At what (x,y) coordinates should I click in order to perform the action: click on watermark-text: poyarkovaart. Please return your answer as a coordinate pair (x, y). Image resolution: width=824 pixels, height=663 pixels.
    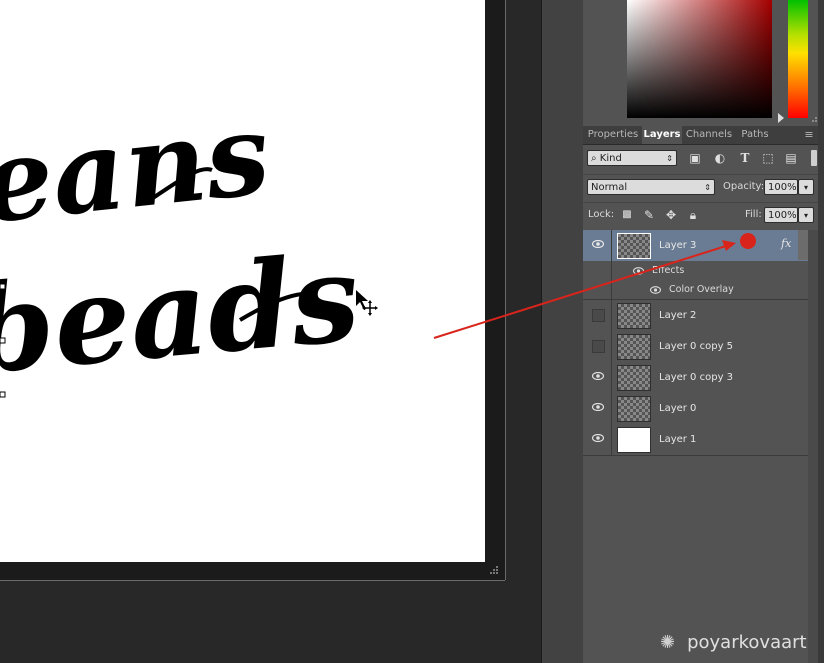
    Looking at the image, I should click on (747, 642).